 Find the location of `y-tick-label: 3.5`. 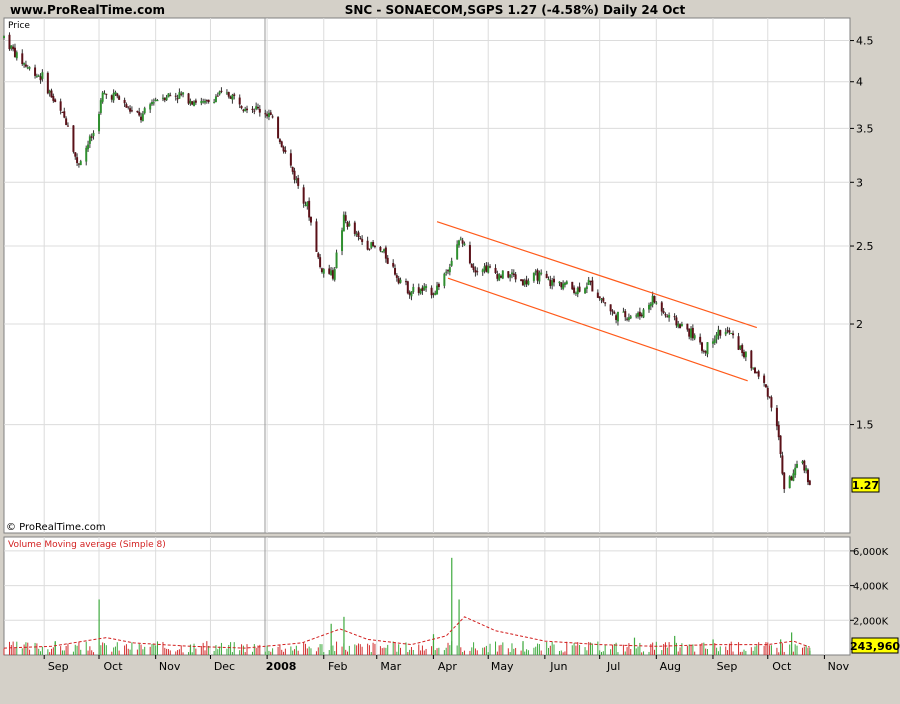

y-tick-label: 3.5 is located at coordinates (865, 128).